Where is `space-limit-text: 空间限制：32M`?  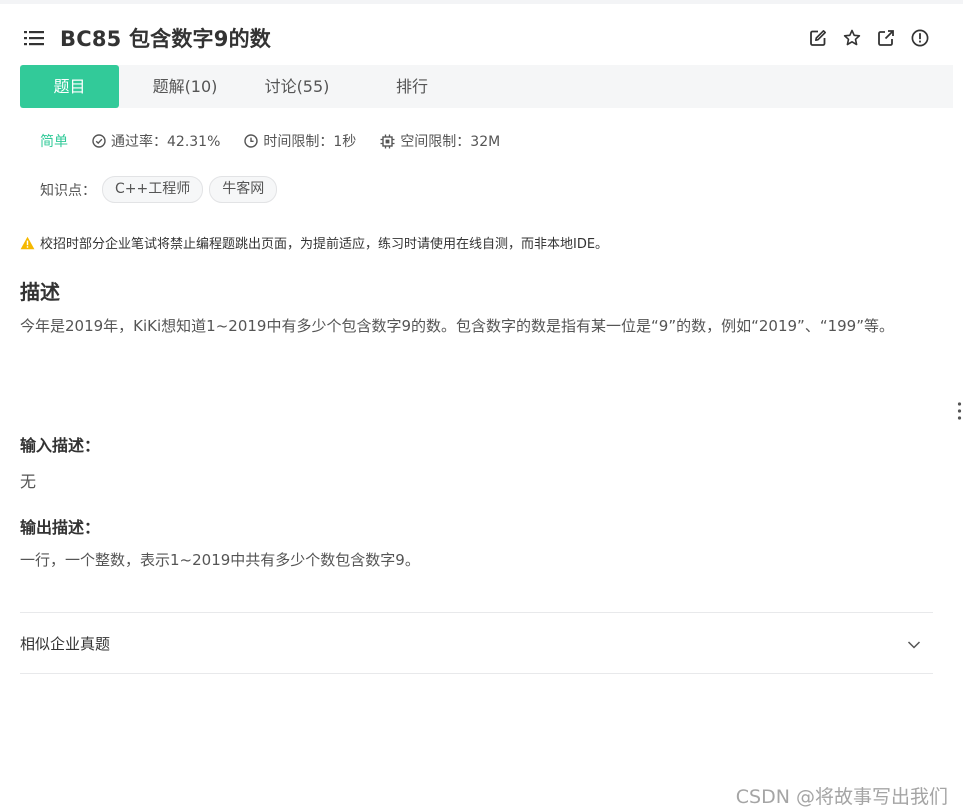 space-limit-text: 空间限制：32M is located at coordinates (450, 142).